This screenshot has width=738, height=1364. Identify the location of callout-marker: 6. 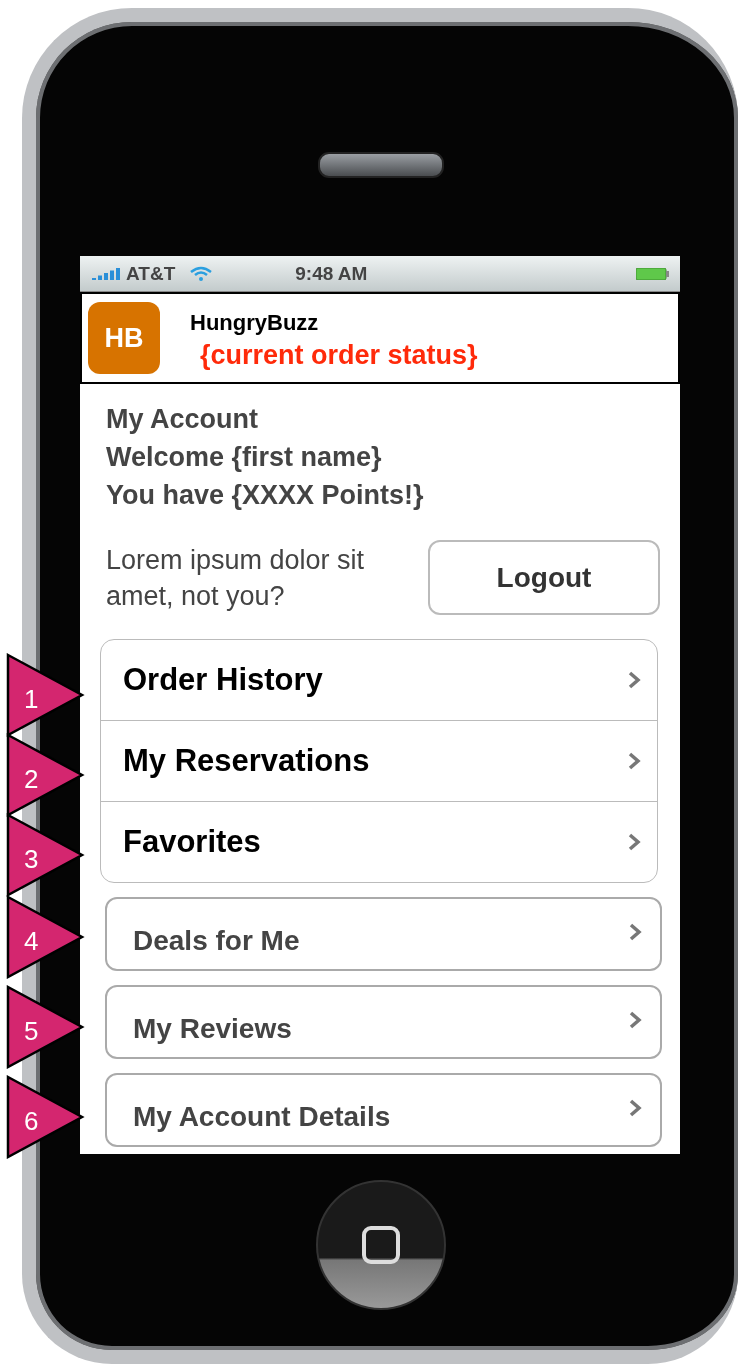
(46, 1117).